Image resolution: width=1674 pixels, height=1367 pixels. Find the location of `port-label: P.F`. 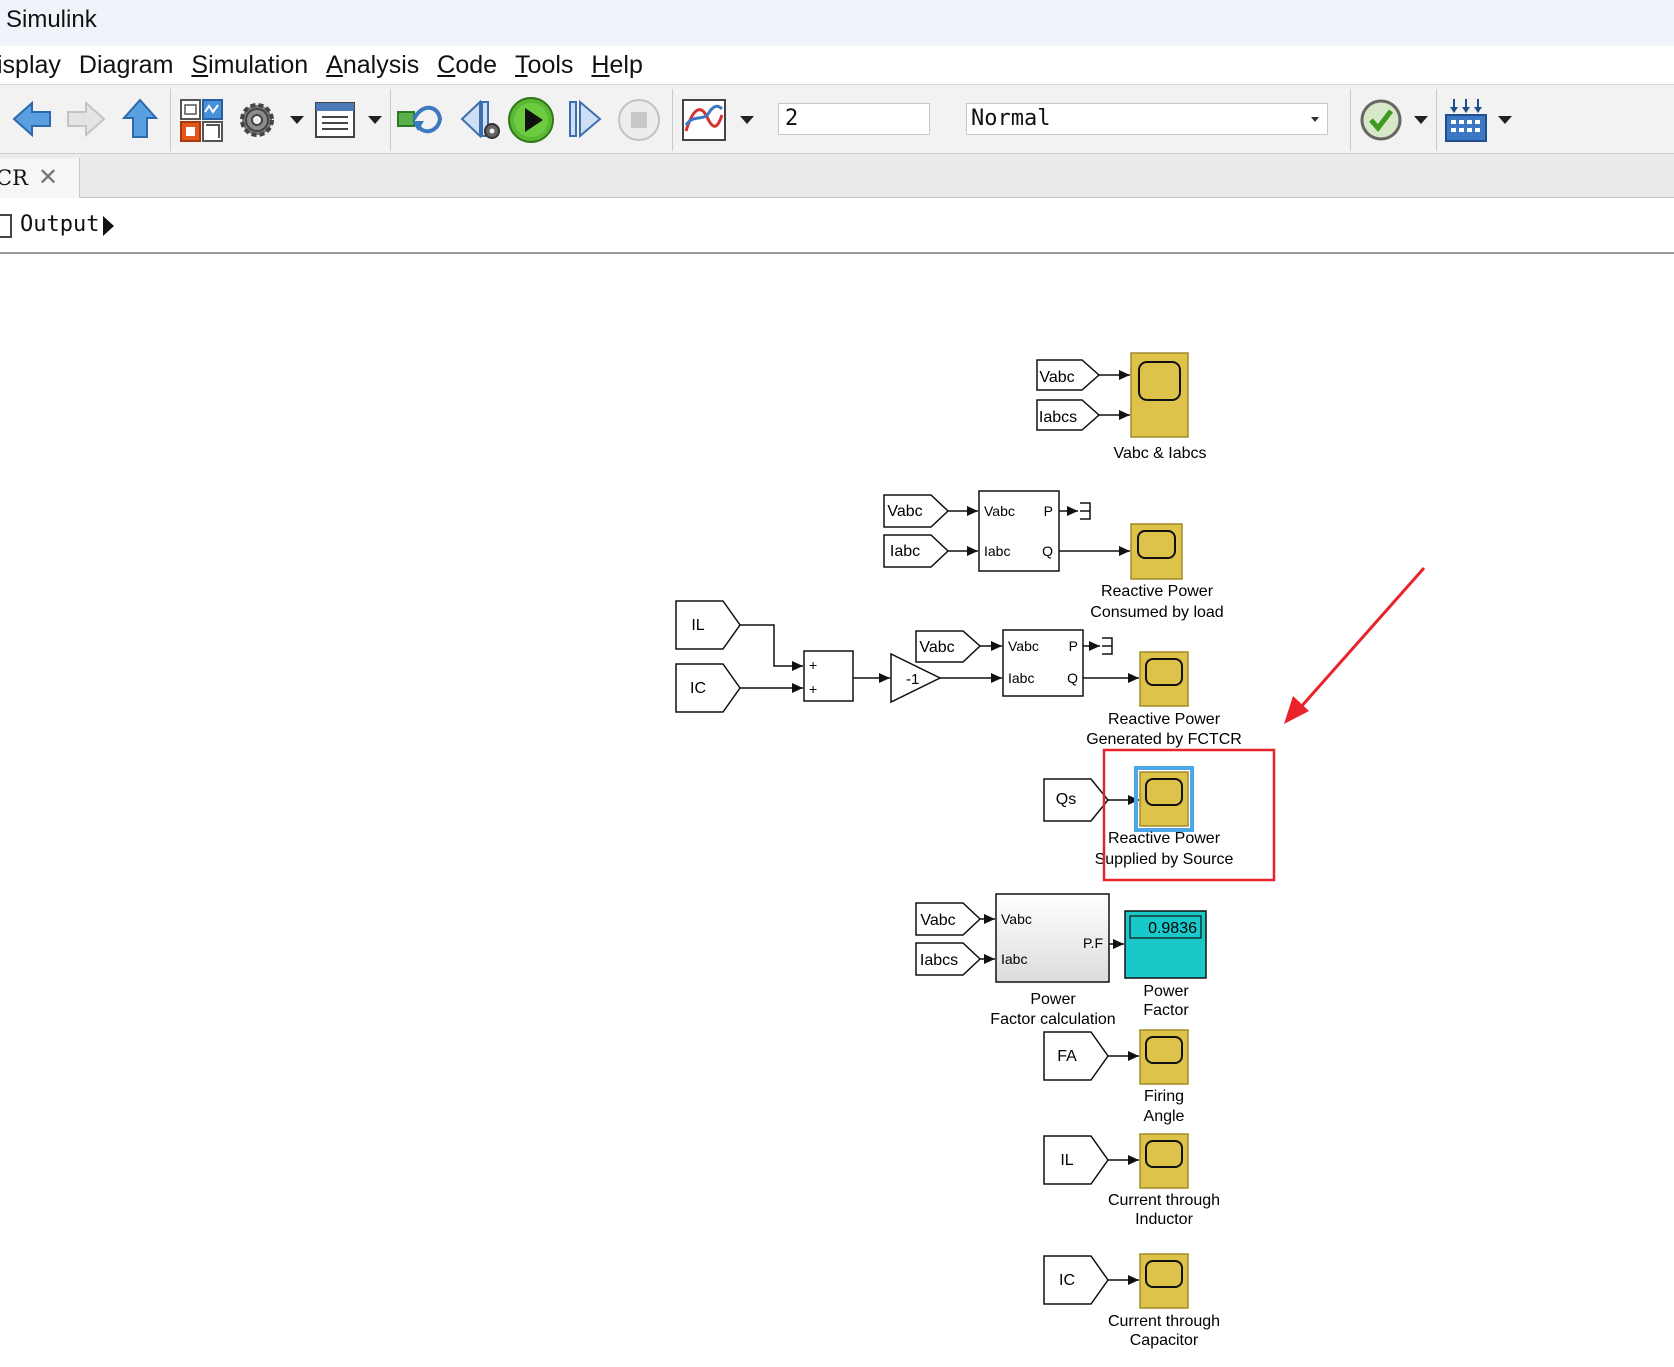

port-label: P.F is located at coordinates (1093, 943).